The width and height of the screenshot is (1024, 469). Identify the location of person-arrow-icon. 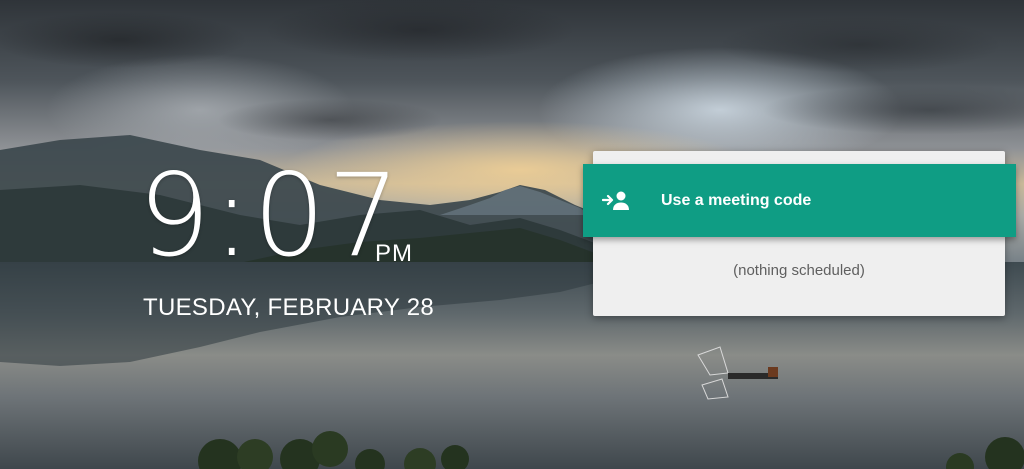
(616, 201).